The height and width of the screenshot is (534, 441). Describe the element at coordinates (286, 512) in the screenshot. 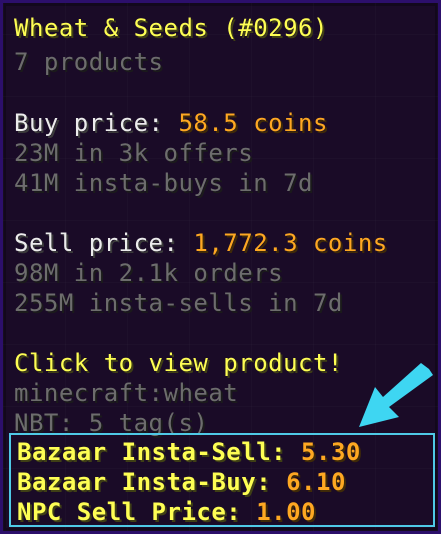

I see `npc-sell-value: 1.00` at that location.